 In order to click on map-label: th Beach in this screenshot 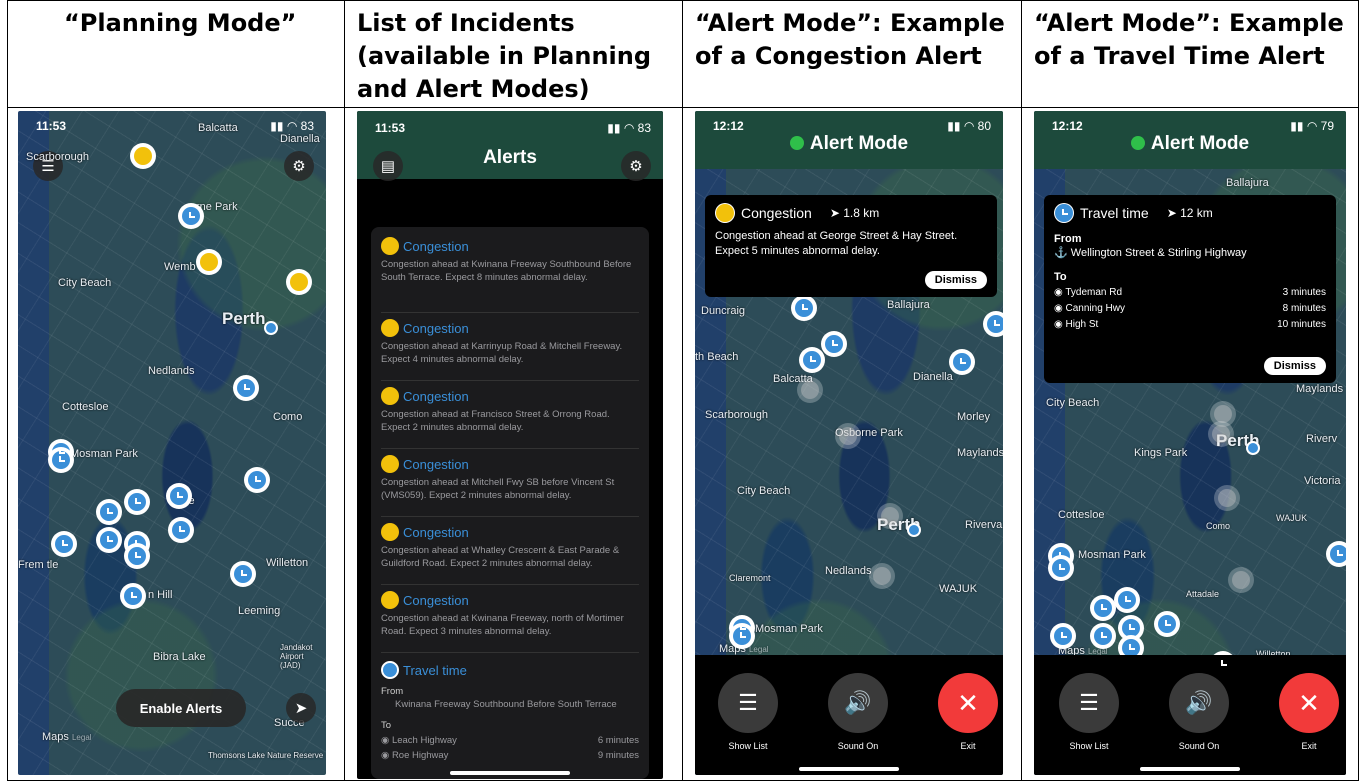, I will do `click(717, 357)`.